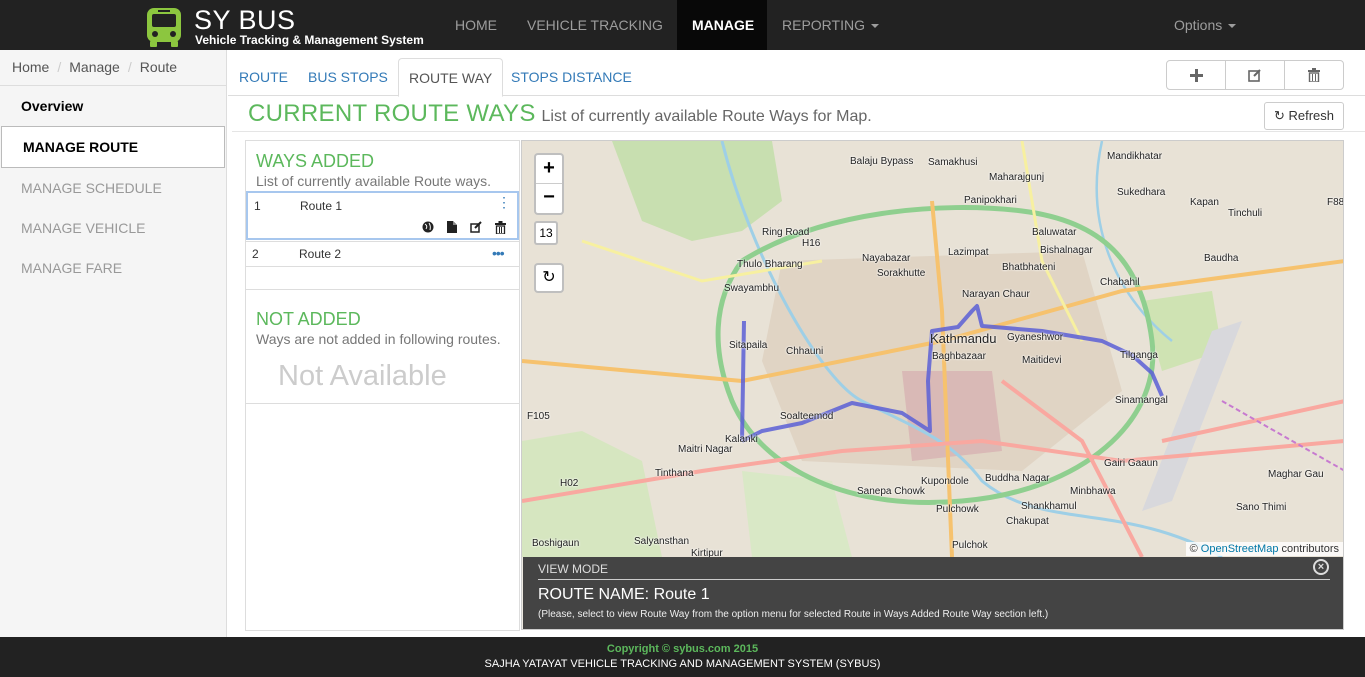 The width and height of the screenshot is (1365, 677). I want to click on sidebar-item-manage-fare: MANAGE FARE, so click(113, 268).